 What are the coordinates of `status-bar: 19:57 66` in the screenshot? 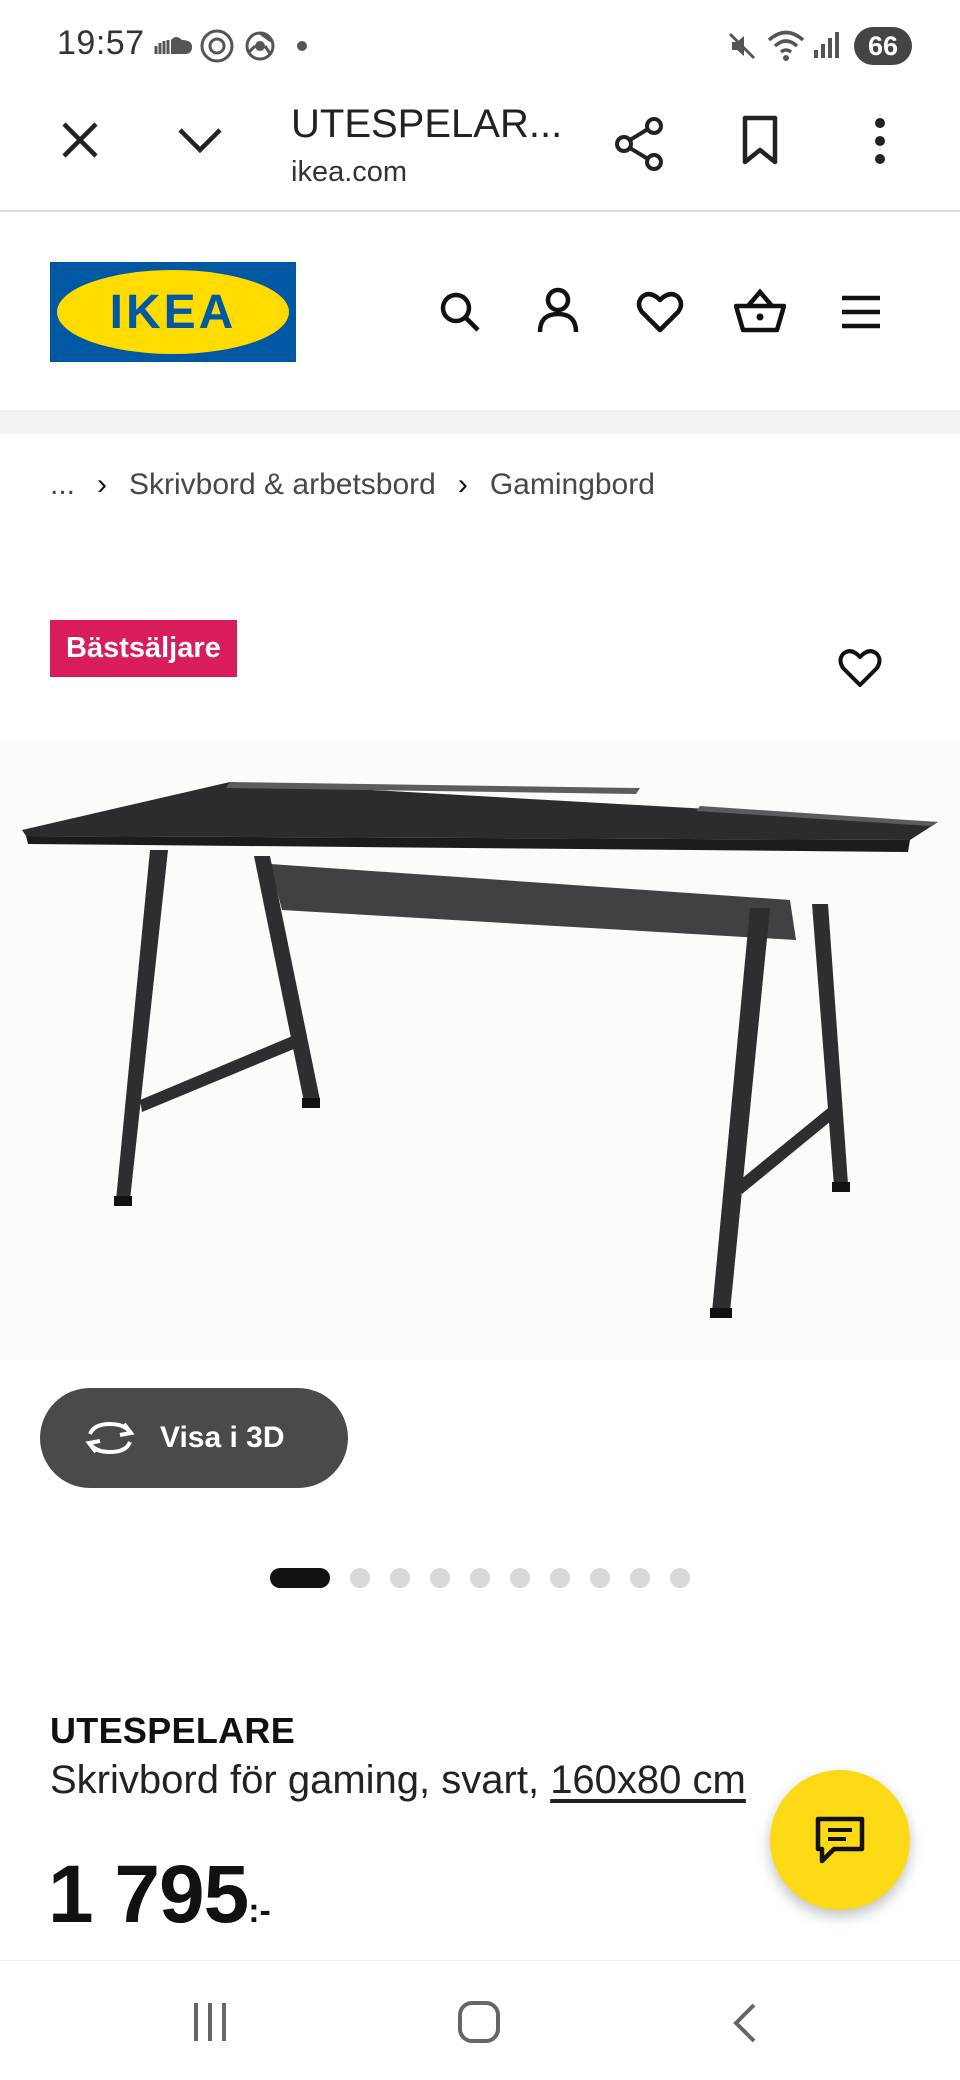 It's located at (480, 45).